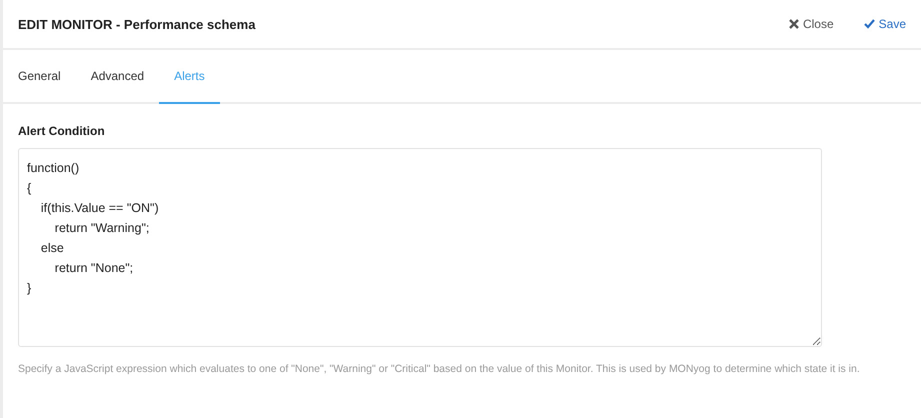  What do you see at coordinates (885, 24) in the screenshot?
I see `save-button: Save` at bounding box center [885, 24].